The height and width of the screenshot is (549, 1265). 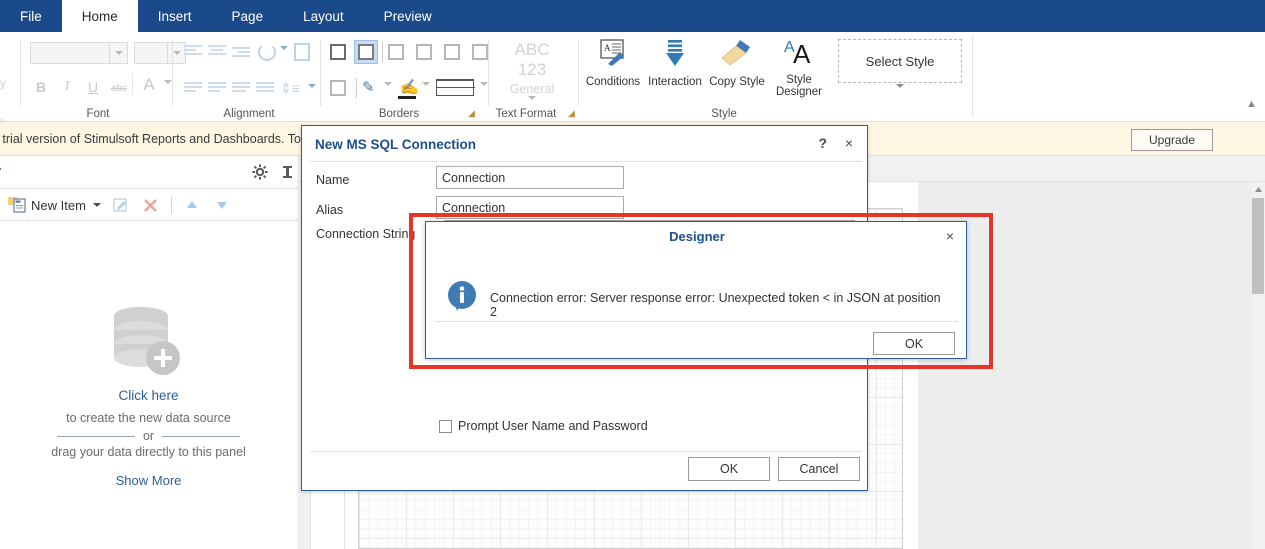 What do you see at coordinates (1258, 189) in the screenshot?
I see `scroll-up-icon` at bounding box center [1258, 189].